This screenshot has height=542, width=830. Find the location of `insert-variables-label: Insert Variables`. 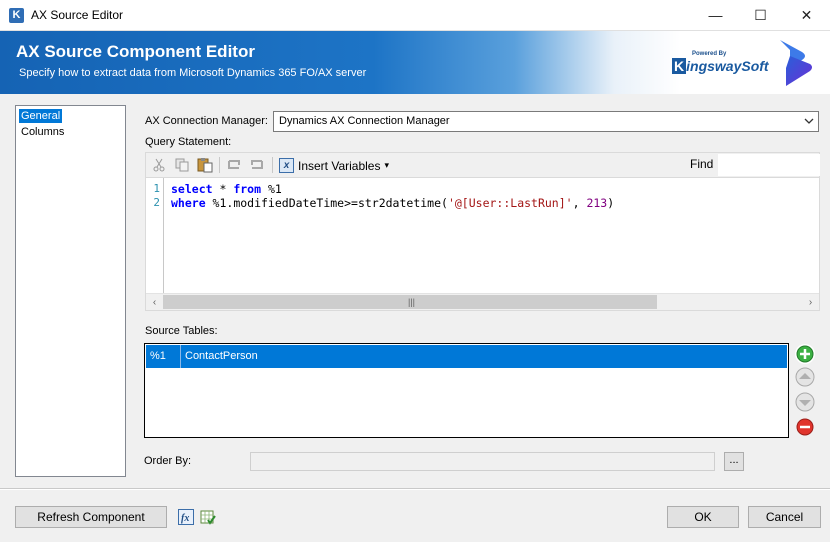

insert-variables-label: Insert Variables is located at coordinates (339, 165).